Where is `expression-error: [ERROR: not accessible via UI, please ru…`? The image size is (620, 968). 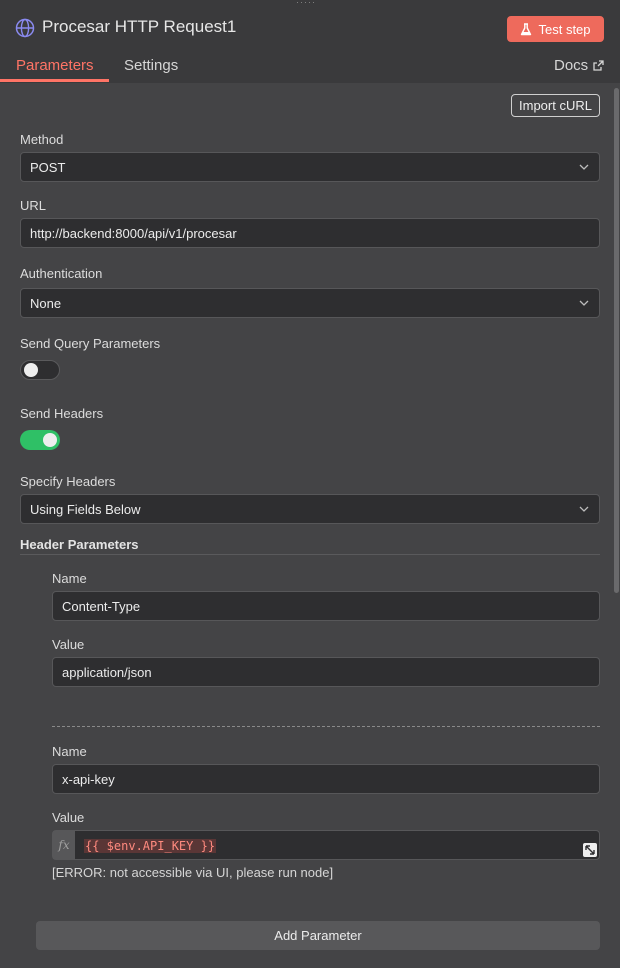
expression-error: [ERROR: not accessible via UI, please ru… is located at coordinates (193, 872).